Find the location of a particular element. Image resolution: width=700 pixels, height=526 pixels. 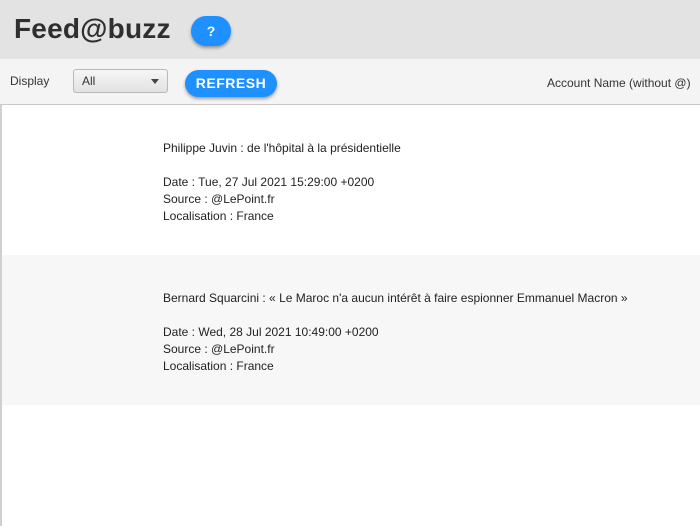

help-button: ? is located at coordinates (211, 31).